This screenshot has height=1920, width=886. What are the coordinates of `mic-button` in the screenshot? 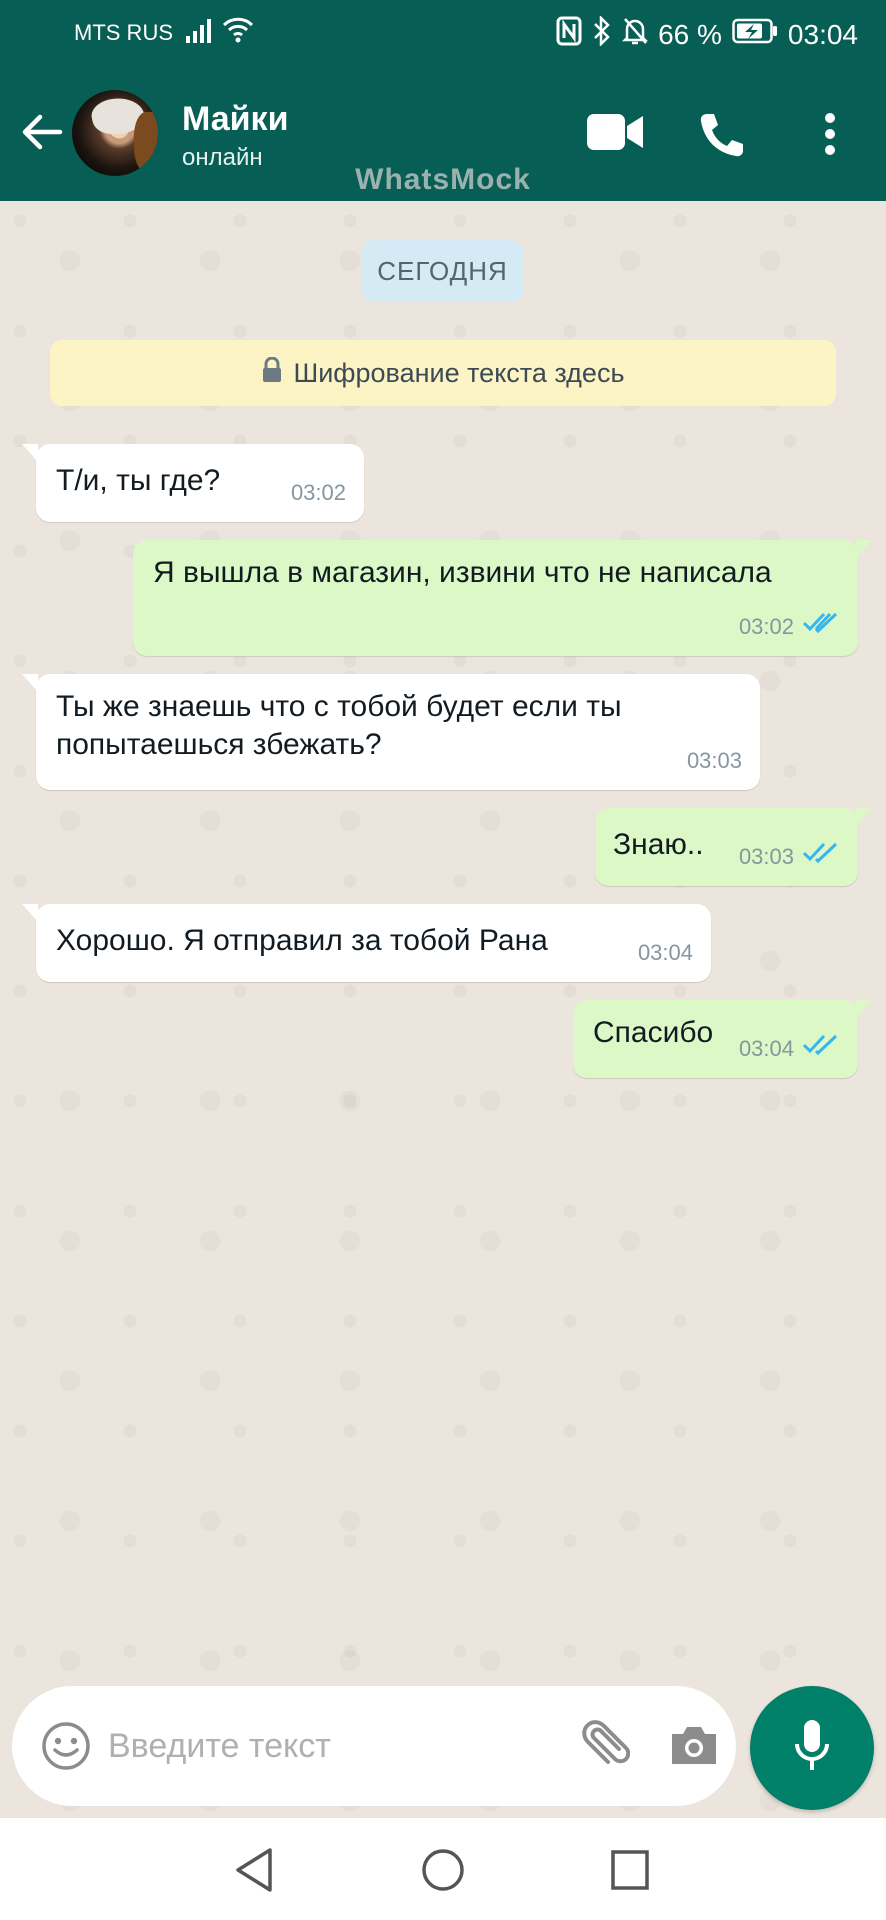 It's located at (812, 1748).